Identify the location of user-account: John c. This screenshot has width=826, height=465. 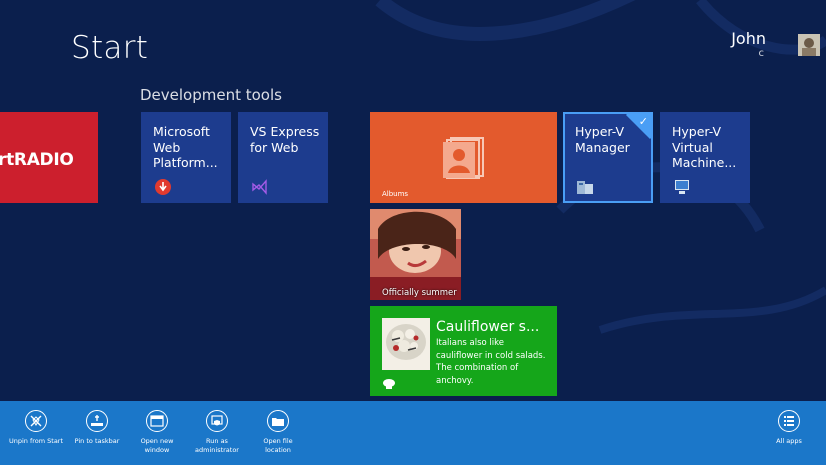
(763, 45).